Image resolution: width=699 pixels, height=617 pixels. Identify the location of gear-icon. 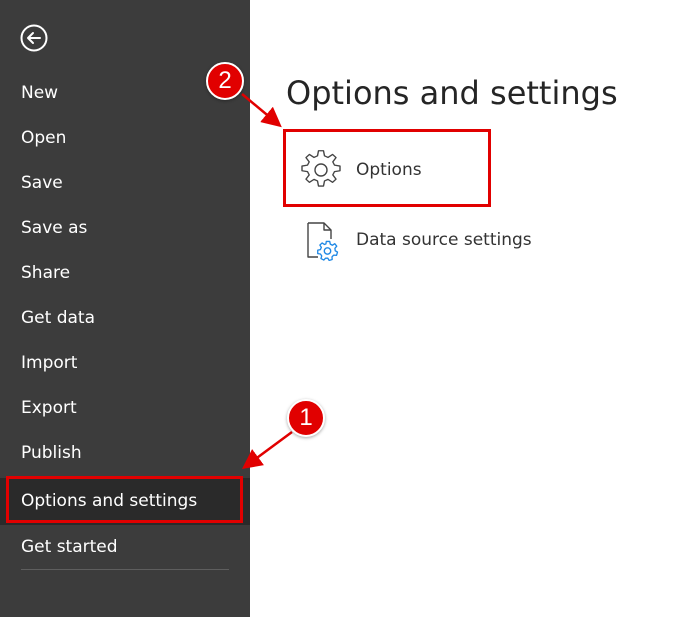
(321, 170).